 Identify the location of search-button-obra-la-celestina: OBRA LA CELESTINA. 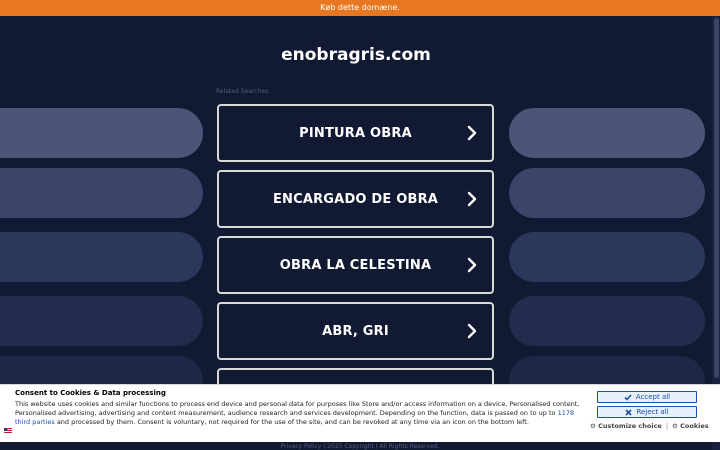
(355, 265).